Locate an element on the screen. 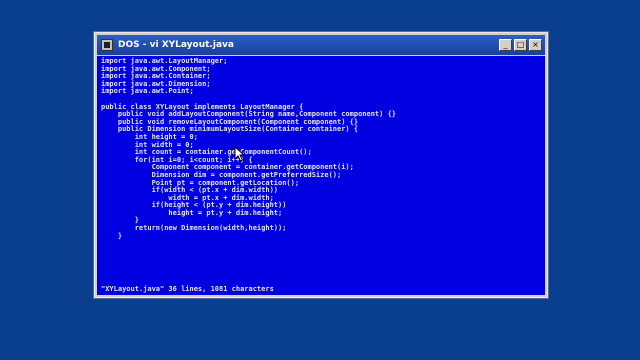 This screenshot has height=360, width=640. code-line: return(new Dimension(width,height)); is located at coordinates (210, 228).